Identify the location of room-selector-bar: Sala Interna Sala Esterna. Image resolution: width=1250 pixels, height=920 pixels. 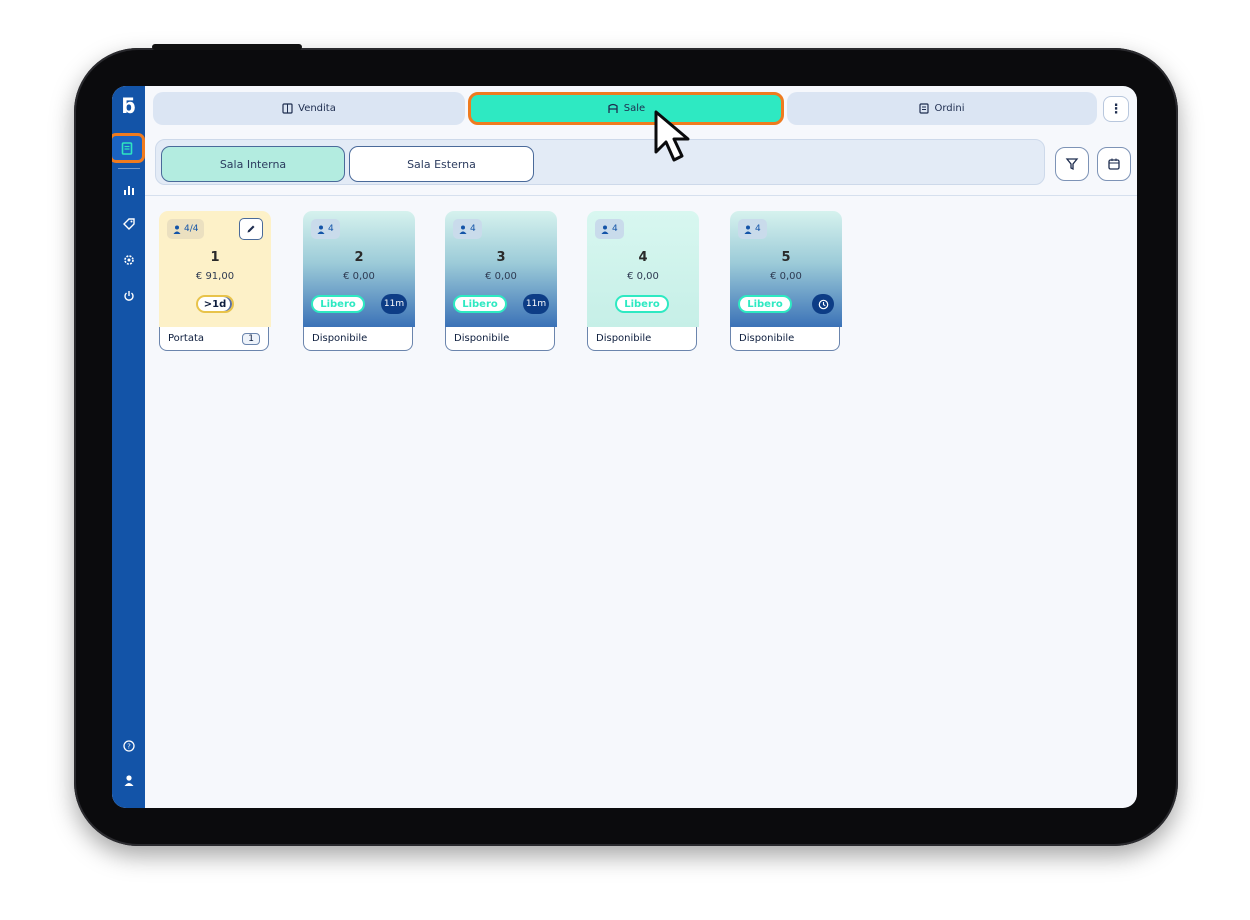
(600, 162).